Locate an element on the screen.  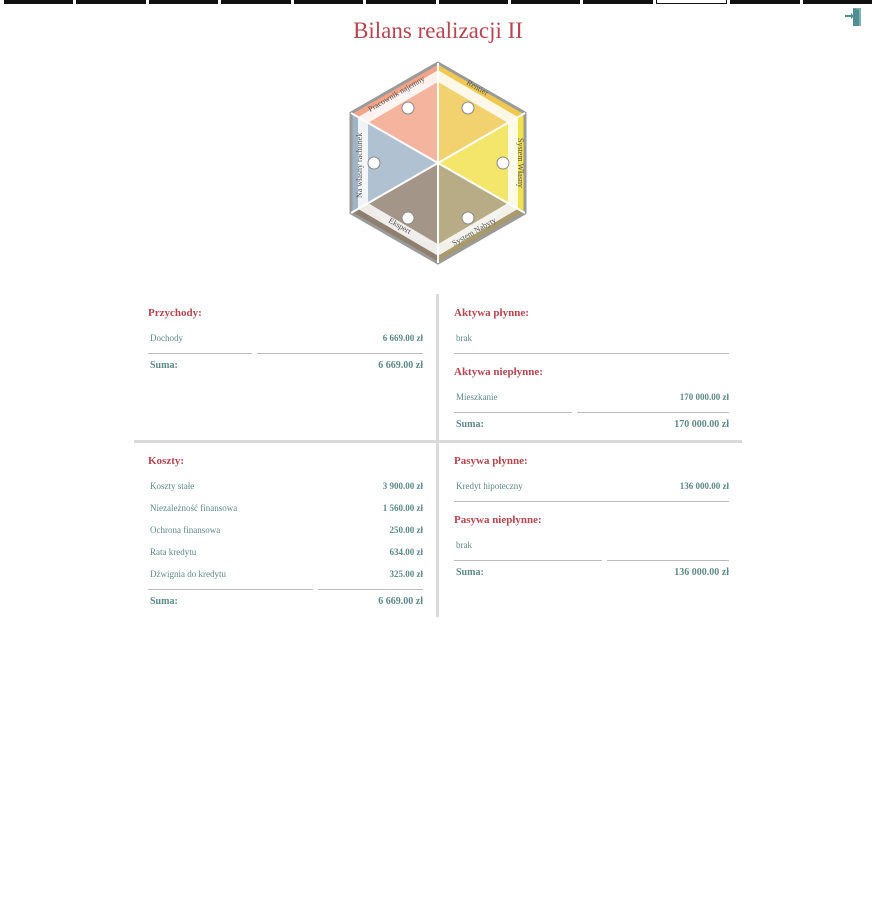
illiquid-liabilities-title: Pasywa niepłynne: is located at coordinates (498, 520).